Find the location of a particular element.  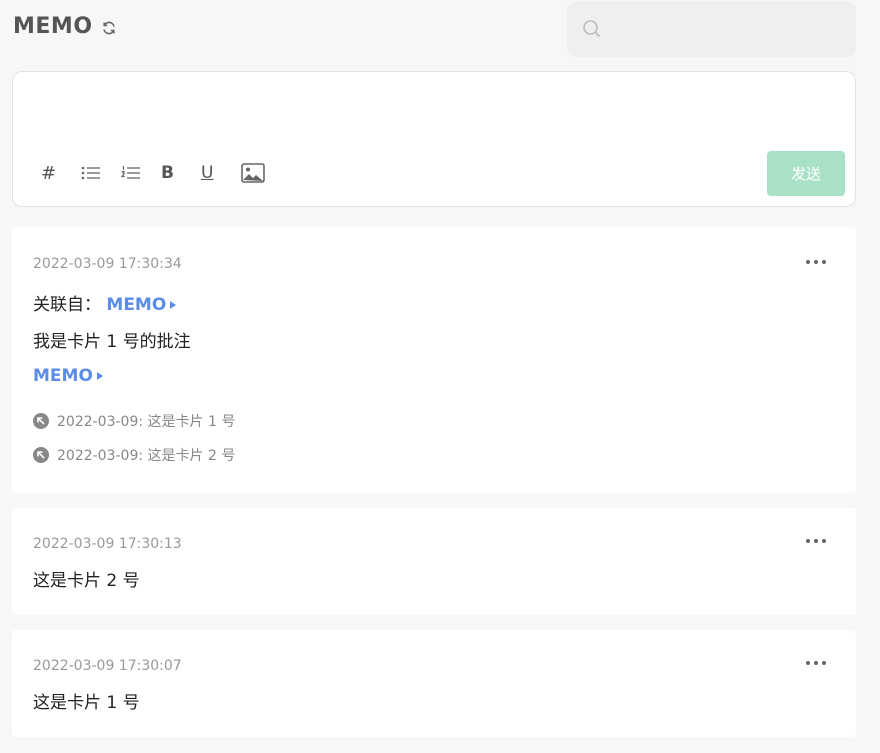

bold-button: B is located at coordinates (181, 173).